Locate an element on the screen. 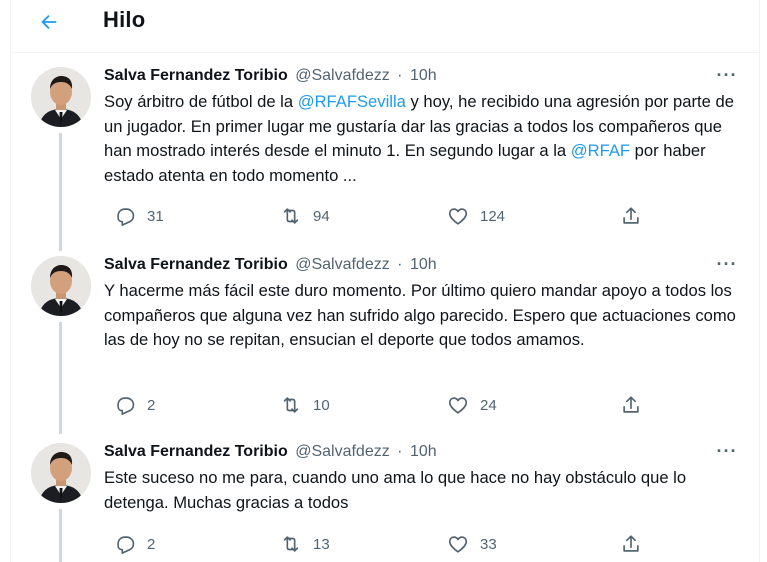  like-button: 33 is located at coordinates (472, 544).